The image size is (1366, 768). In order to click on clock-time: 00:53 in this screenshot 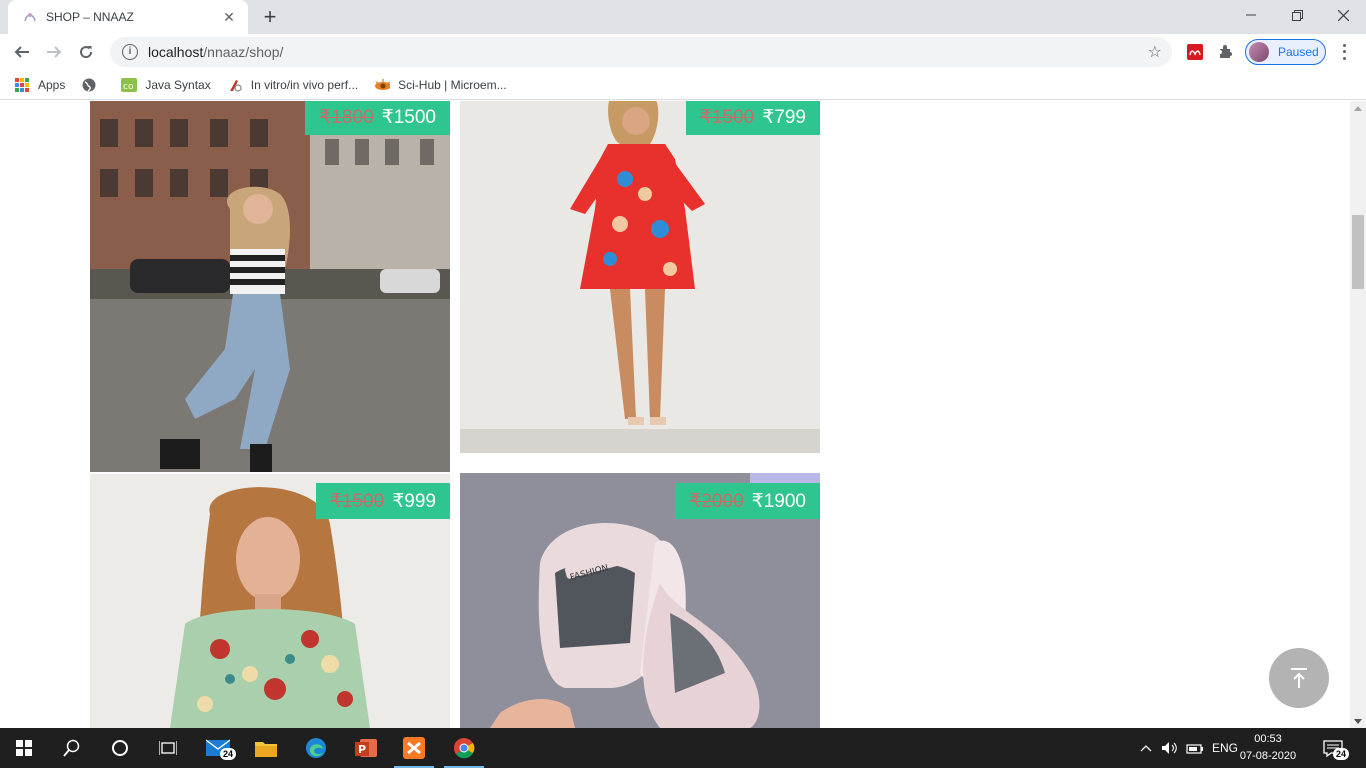, I will do `click(1268, 739)`.